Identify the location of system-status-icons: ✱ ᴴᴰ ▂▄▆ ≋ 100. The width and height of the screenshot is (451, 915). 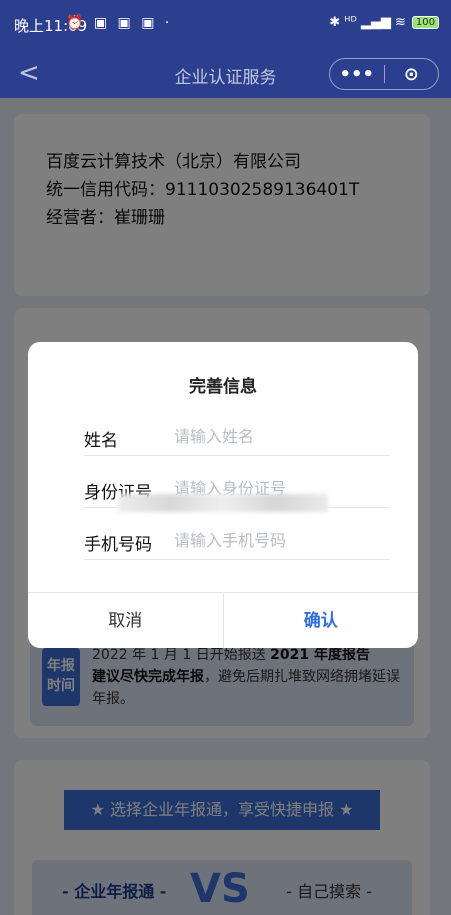
(384, 22).